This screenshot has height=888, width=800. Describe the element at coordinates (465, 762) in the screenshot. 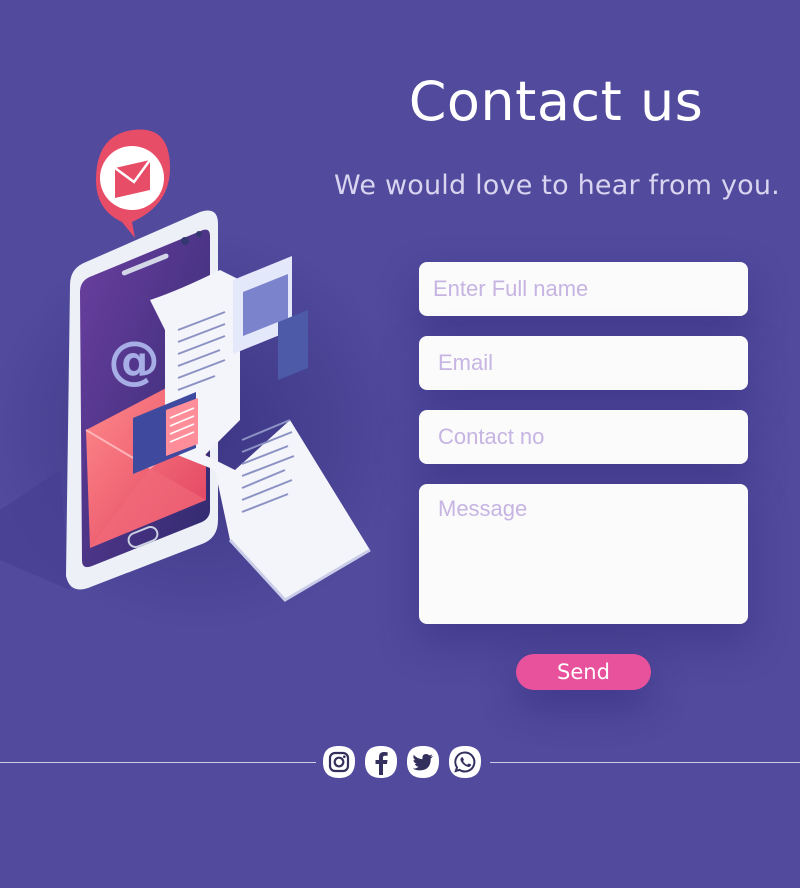

I see `whatsapp-icon` at that location.